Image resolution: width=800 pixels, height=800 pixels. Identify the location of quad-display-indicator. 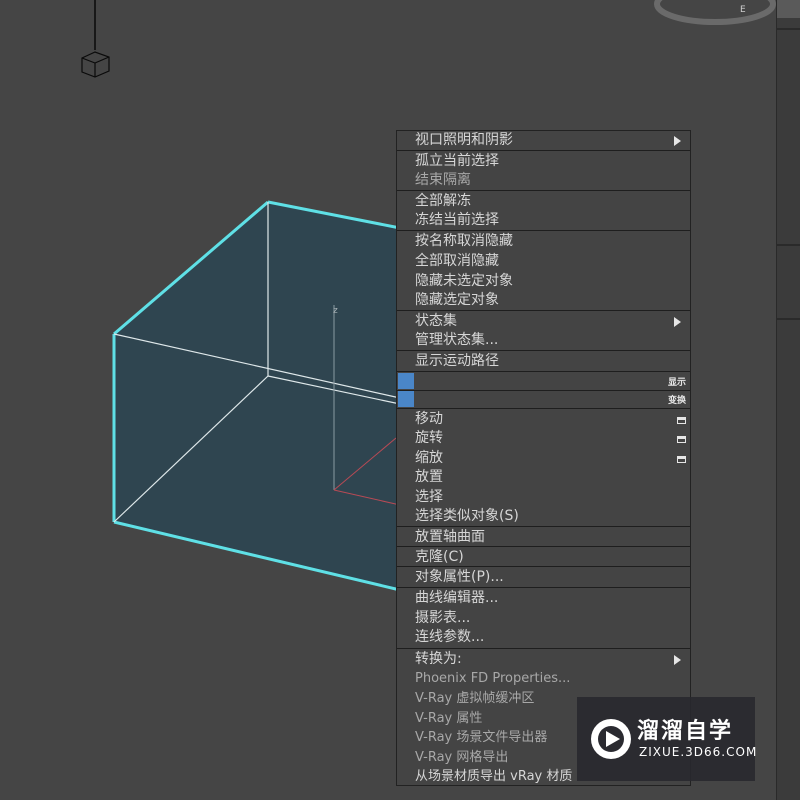
(406, 381).